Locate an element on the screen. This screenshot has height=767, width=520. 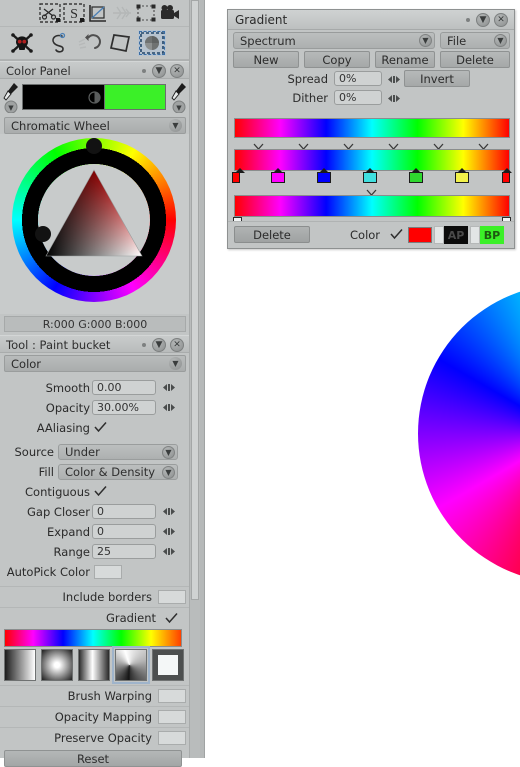
bp-button: BP is located at coordinates (492, 235).